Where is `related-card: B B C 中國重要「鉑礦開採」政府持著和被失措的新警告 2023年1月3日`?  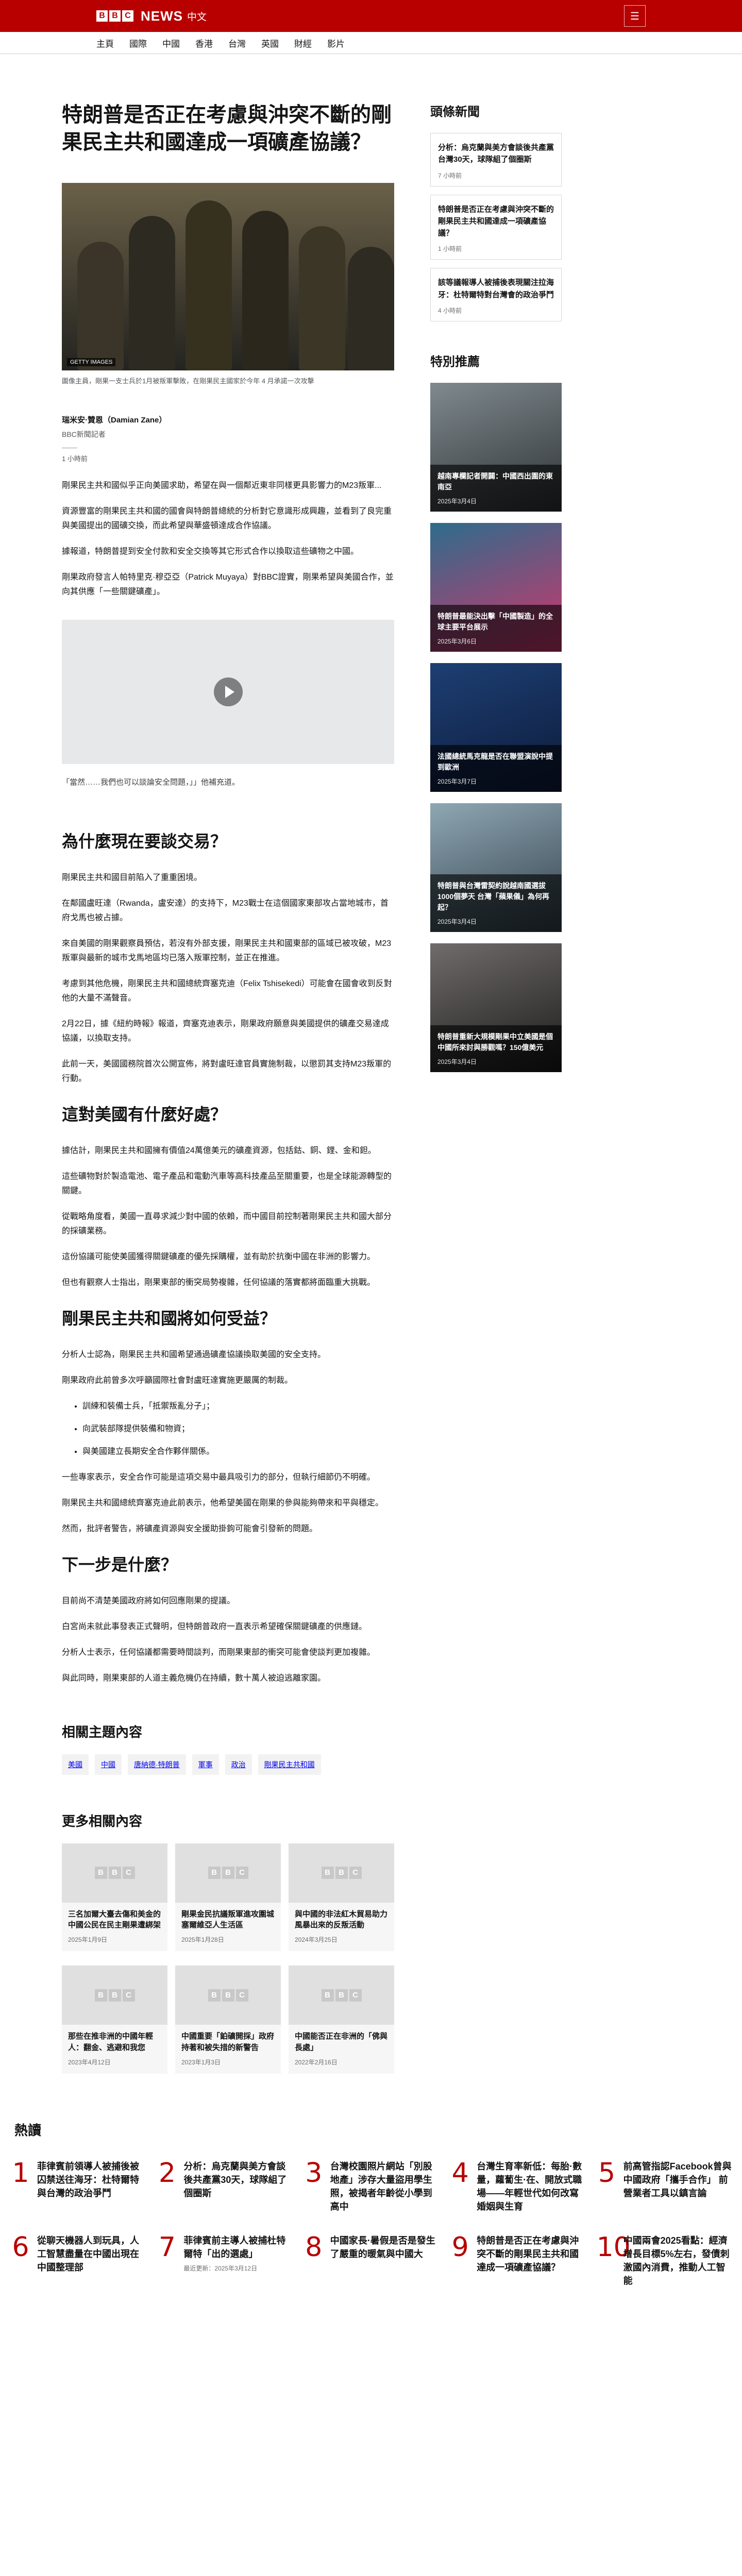
related-card: B B C 中國重要「鉑礦開採」政府持著和被失措的新警告 2023年1月3日 is located at coordinates (228, 2020).